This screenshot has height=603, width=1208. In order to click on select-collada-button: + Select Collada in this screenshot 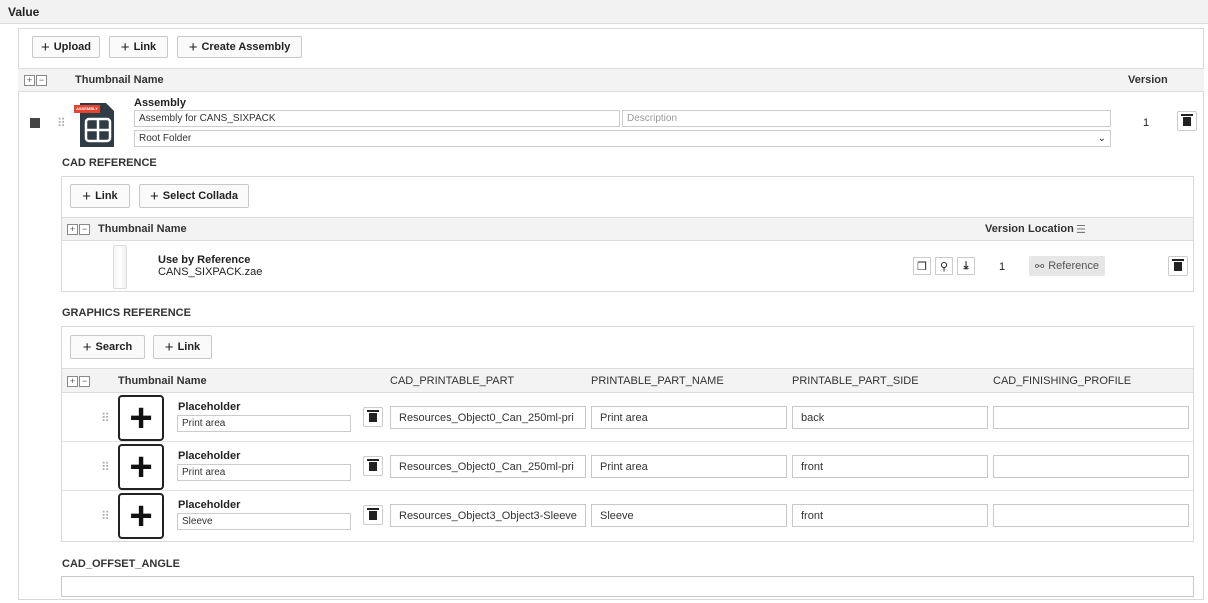, I will do `click(194, 196)`.